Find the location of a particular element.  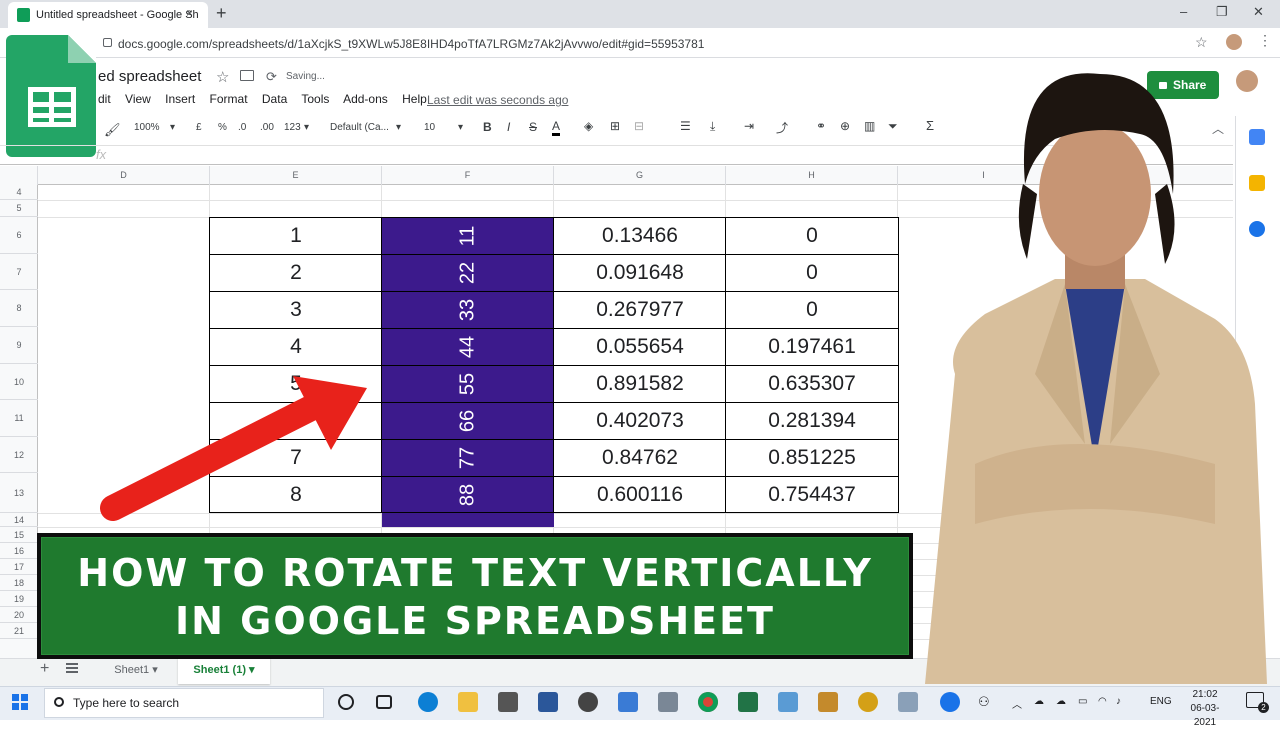

rotated-cell: 77 is located at coordinates (468, 458).